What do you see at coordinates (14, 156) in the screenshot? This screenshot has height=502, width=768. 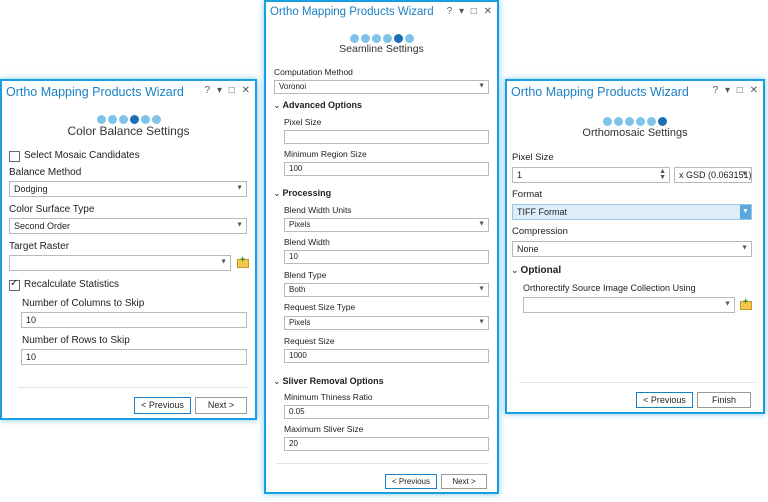 I see `select-mosaic-checkbox` at bounding box center [14, 156].